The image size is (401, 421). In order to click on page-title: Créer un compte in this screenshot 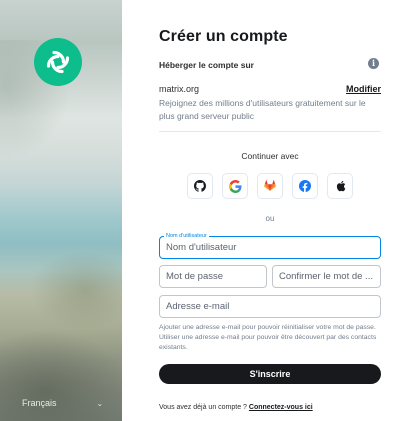, I will do `click(223, 36)`.